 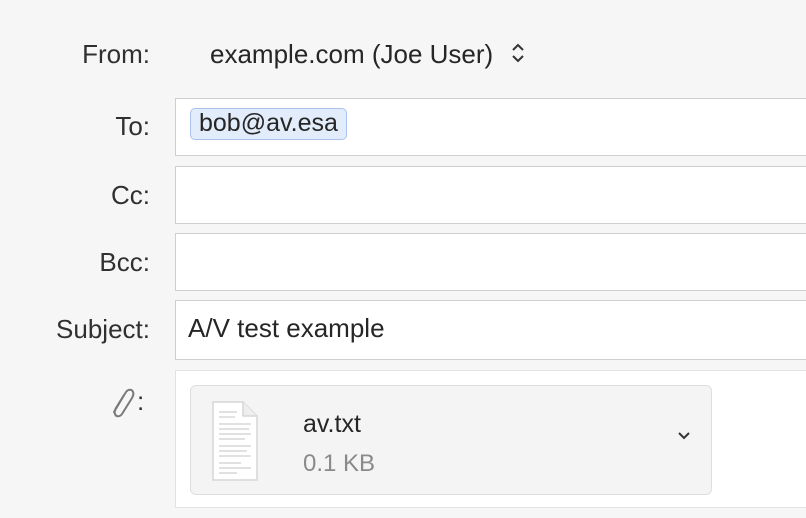 I want to click on bcc-field, so click(x=490, y=262).